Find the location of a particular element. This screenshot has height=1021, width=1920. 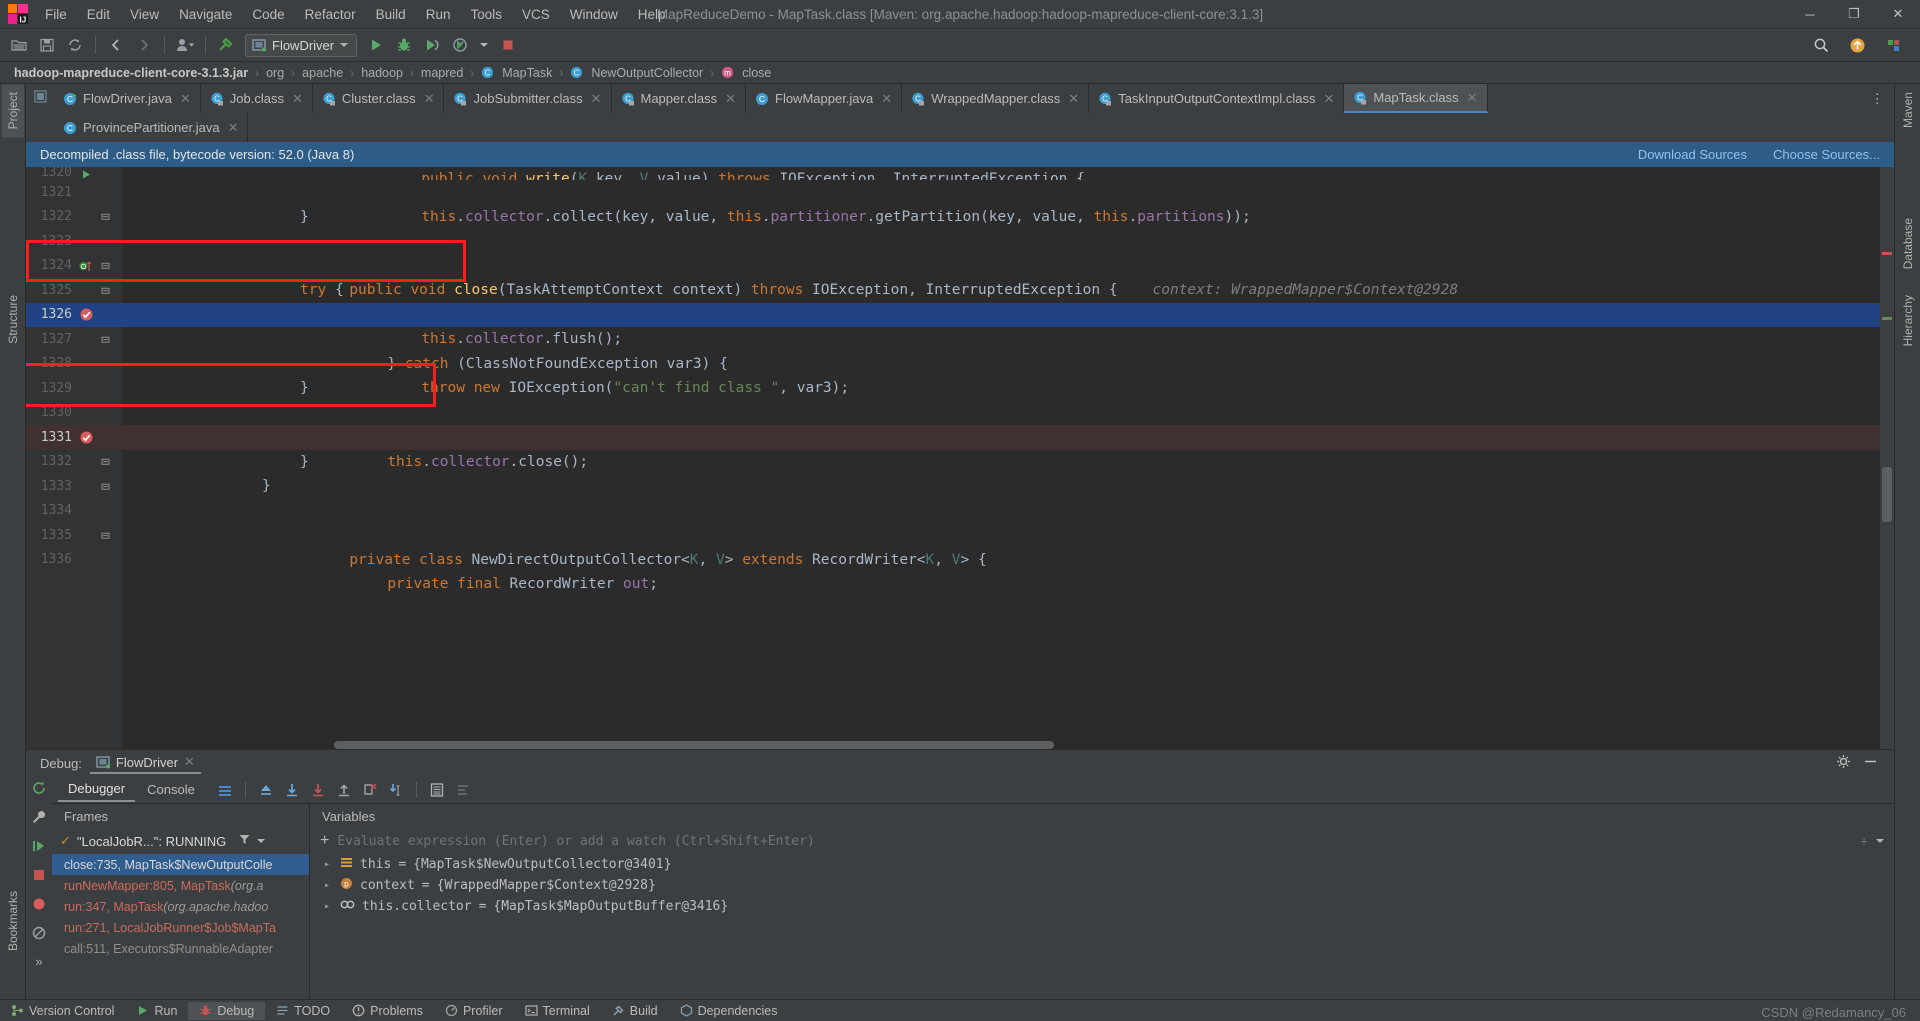

gutter-line: 1333 is located at coordinates (74, 486).